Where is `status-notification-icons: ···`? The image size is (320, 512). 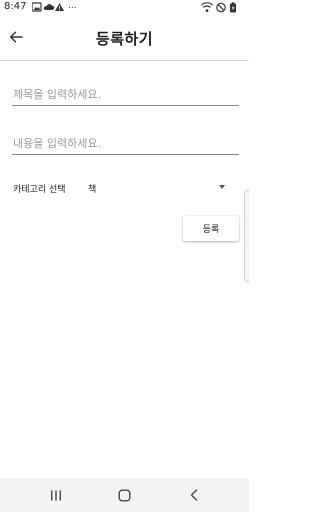
status-notification-icons: ··· is located at coordinates (54, 8).